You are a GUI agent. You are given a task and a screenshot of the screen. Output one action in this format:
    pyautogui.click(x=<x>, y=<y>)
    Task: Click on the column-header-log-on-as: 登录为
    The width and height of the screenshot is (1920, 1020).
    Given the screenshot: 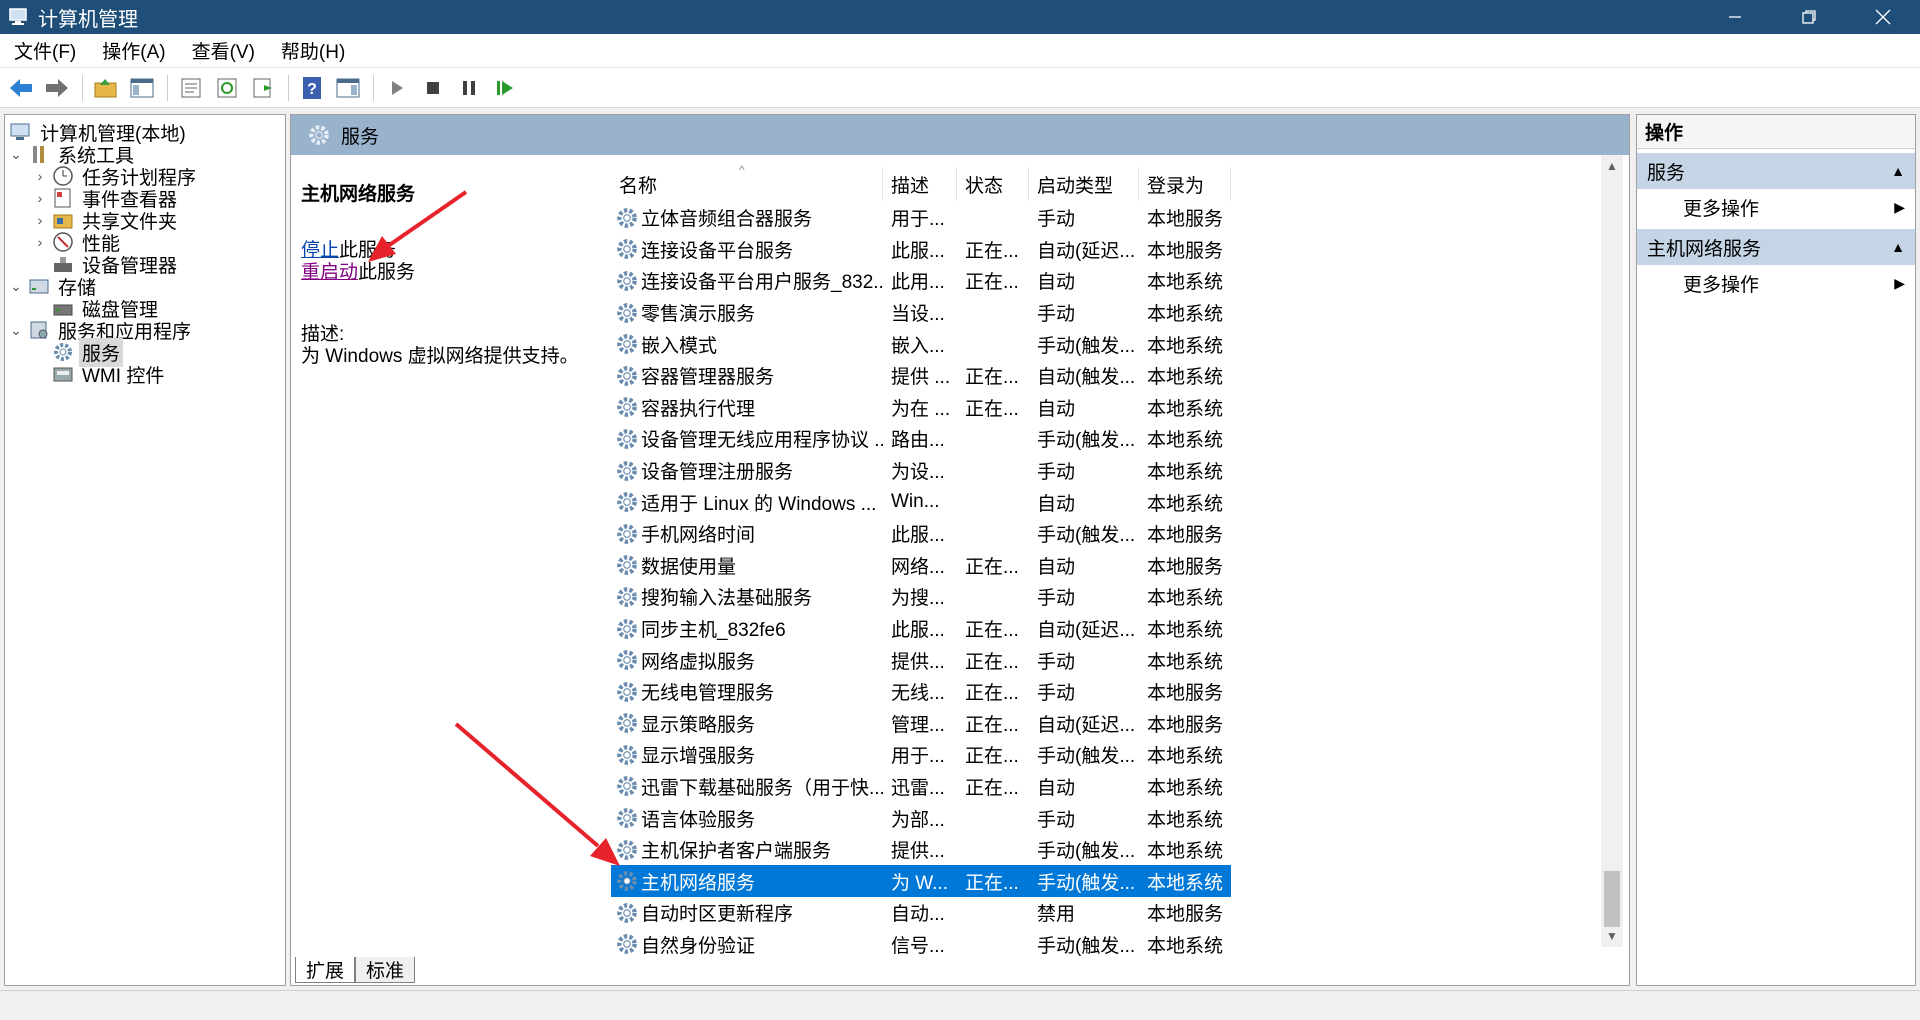 What is the action you would take?
    pyautogui.click(x=1185, y=184)
    